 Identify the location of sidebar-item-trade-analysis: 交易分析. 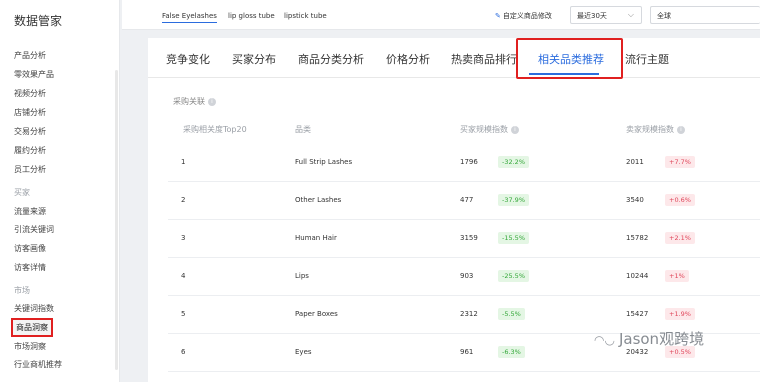
(30, 131).